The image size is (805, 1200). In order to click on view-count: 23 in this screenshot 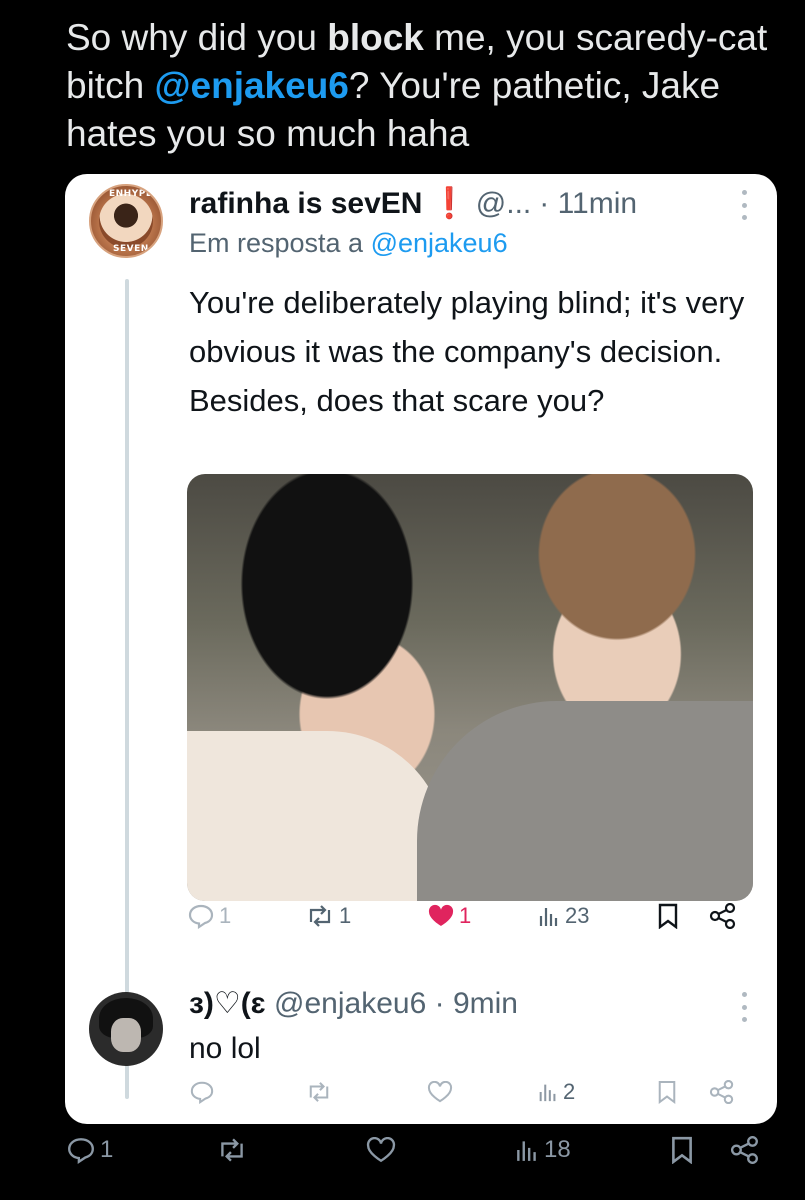, I will do `click(577, 915)`.